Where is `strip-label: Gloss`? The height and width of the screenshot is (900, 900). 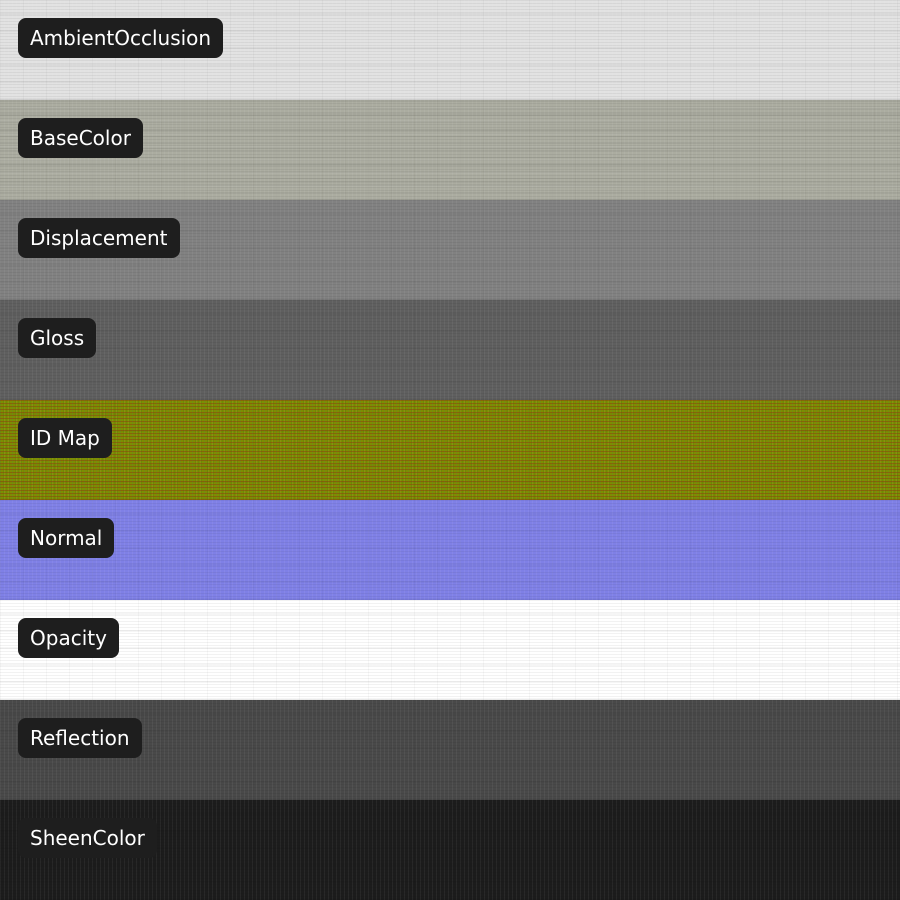 strip-label: Gloss is located at coordinates (57, 338).